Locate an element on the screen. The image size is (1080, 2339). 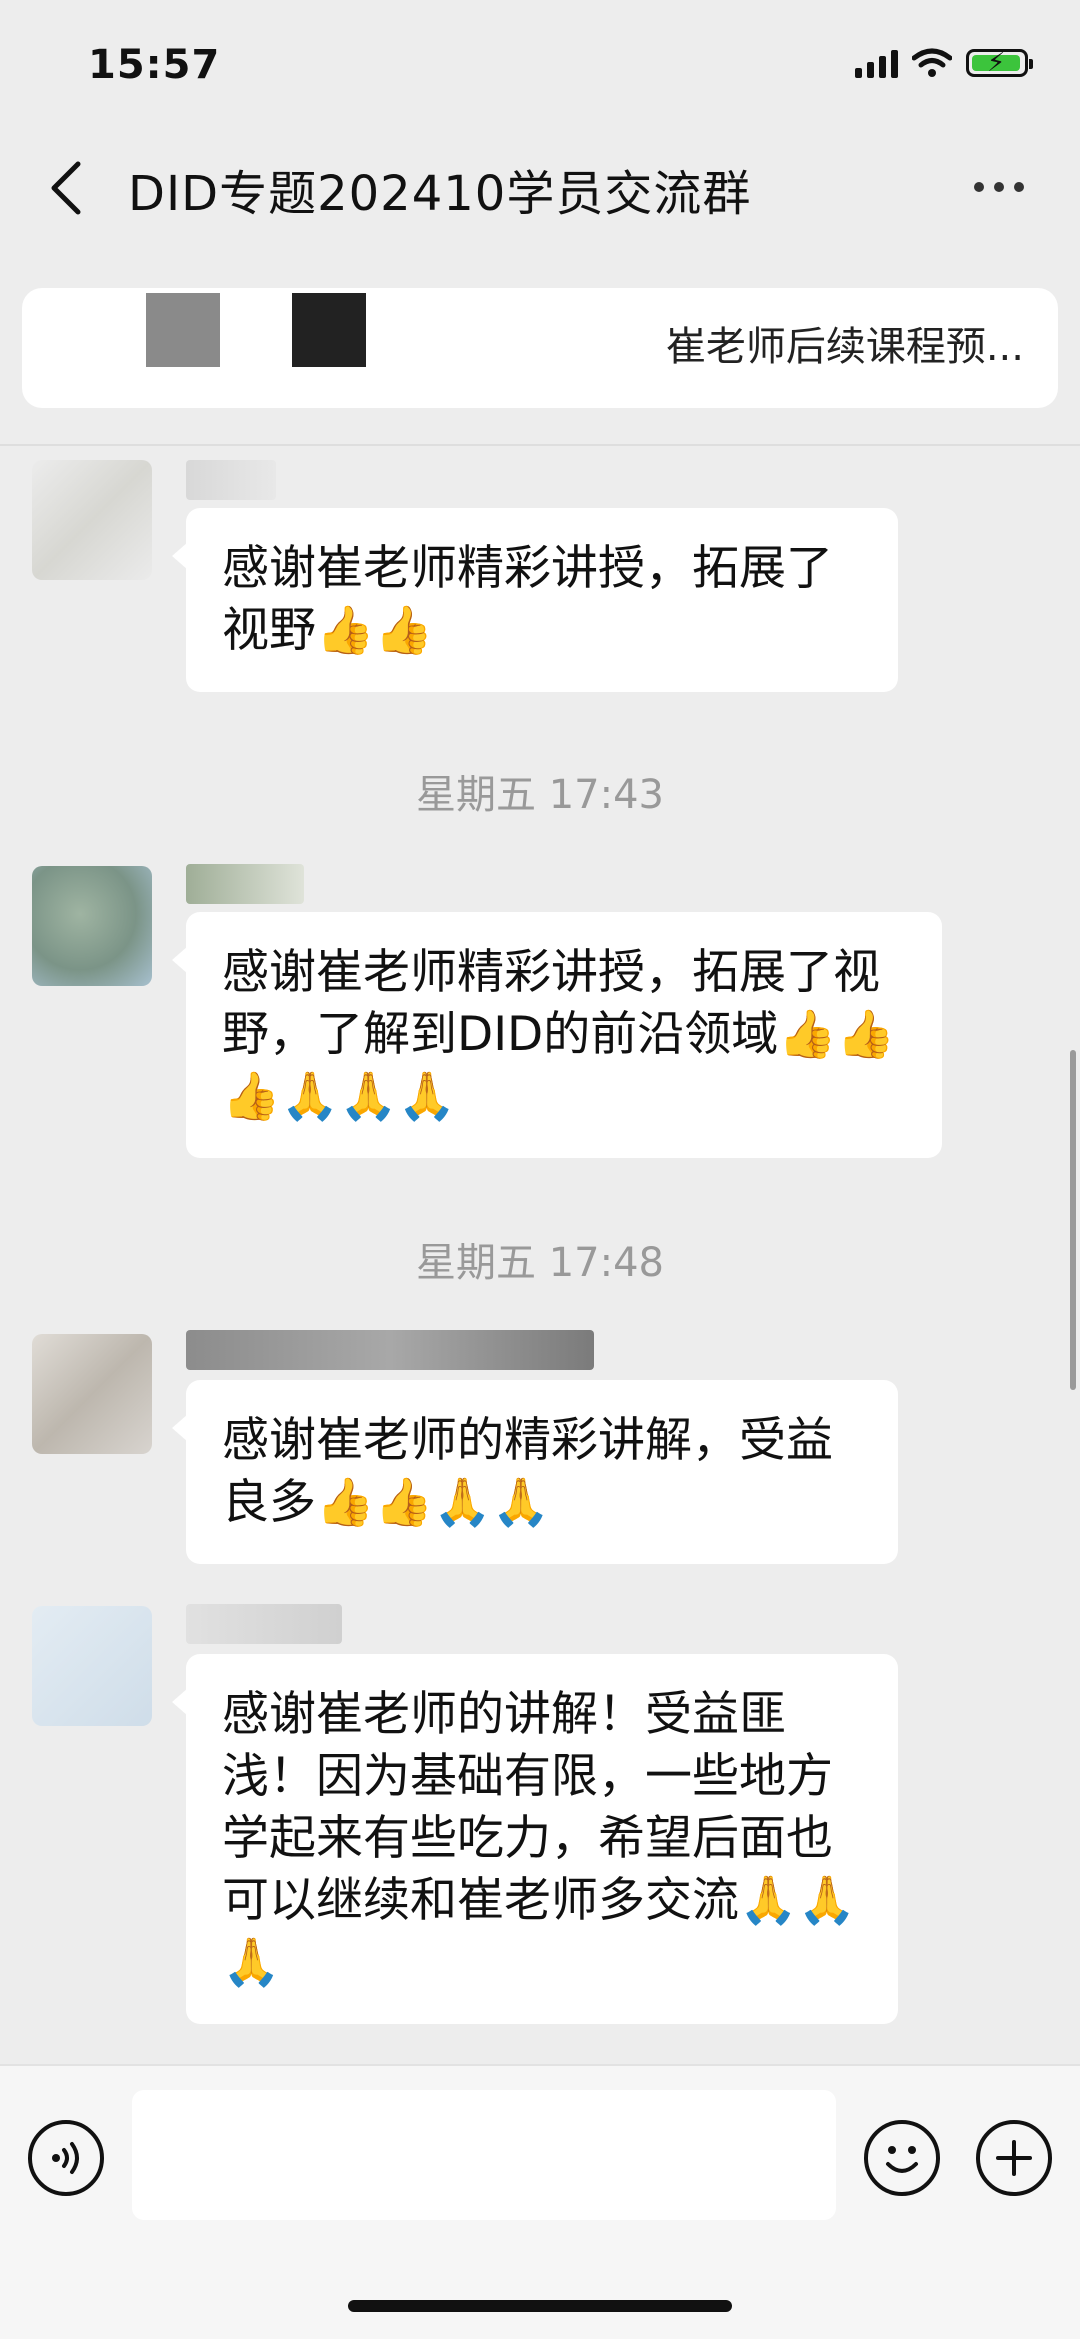
message-input-bar is located at coordinates (540, 2201).